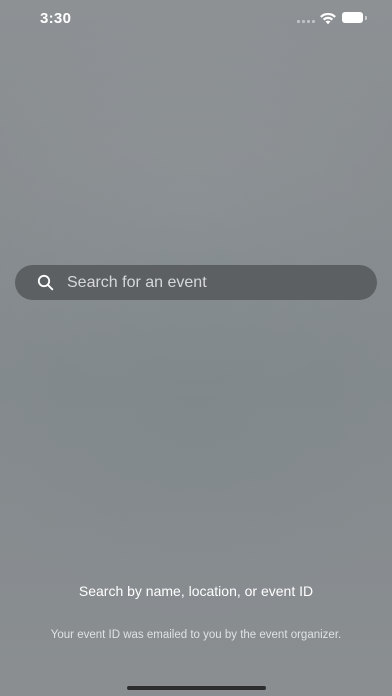 This screenshot has width=392, height=696. I want to click on help-title: Search by name, location, or event ID, so click(196, 591).